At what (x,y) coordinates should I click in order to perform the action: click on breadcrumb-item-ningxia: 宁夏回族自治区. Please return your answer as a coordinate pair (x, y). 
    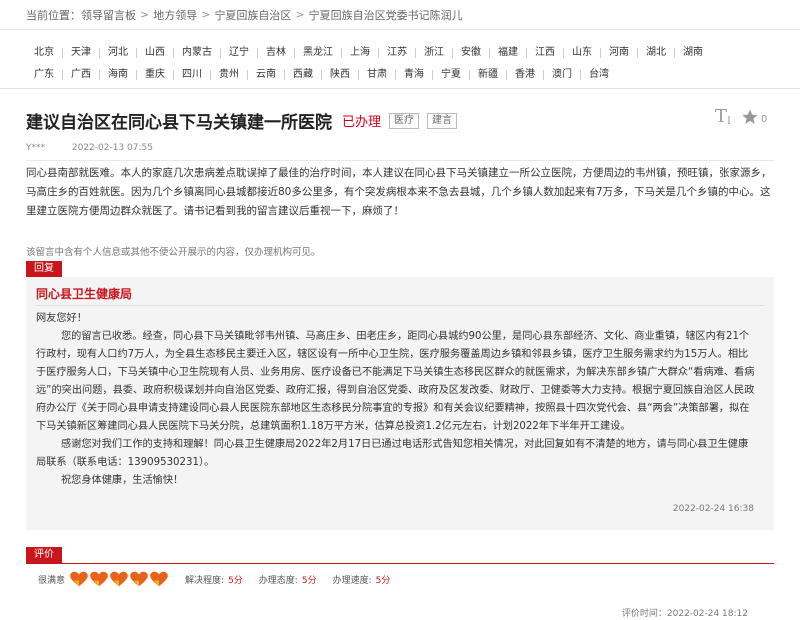
    Looking at the image, I should click on (252, 15).